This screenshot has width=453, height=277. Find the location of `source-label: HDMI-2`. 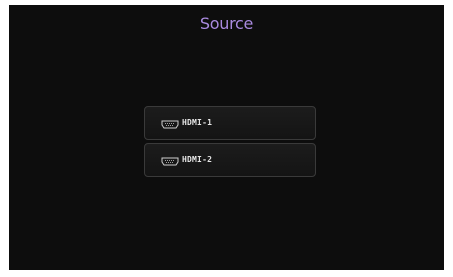

source-label: HDMI-2 is located at coordinates (197, 159).